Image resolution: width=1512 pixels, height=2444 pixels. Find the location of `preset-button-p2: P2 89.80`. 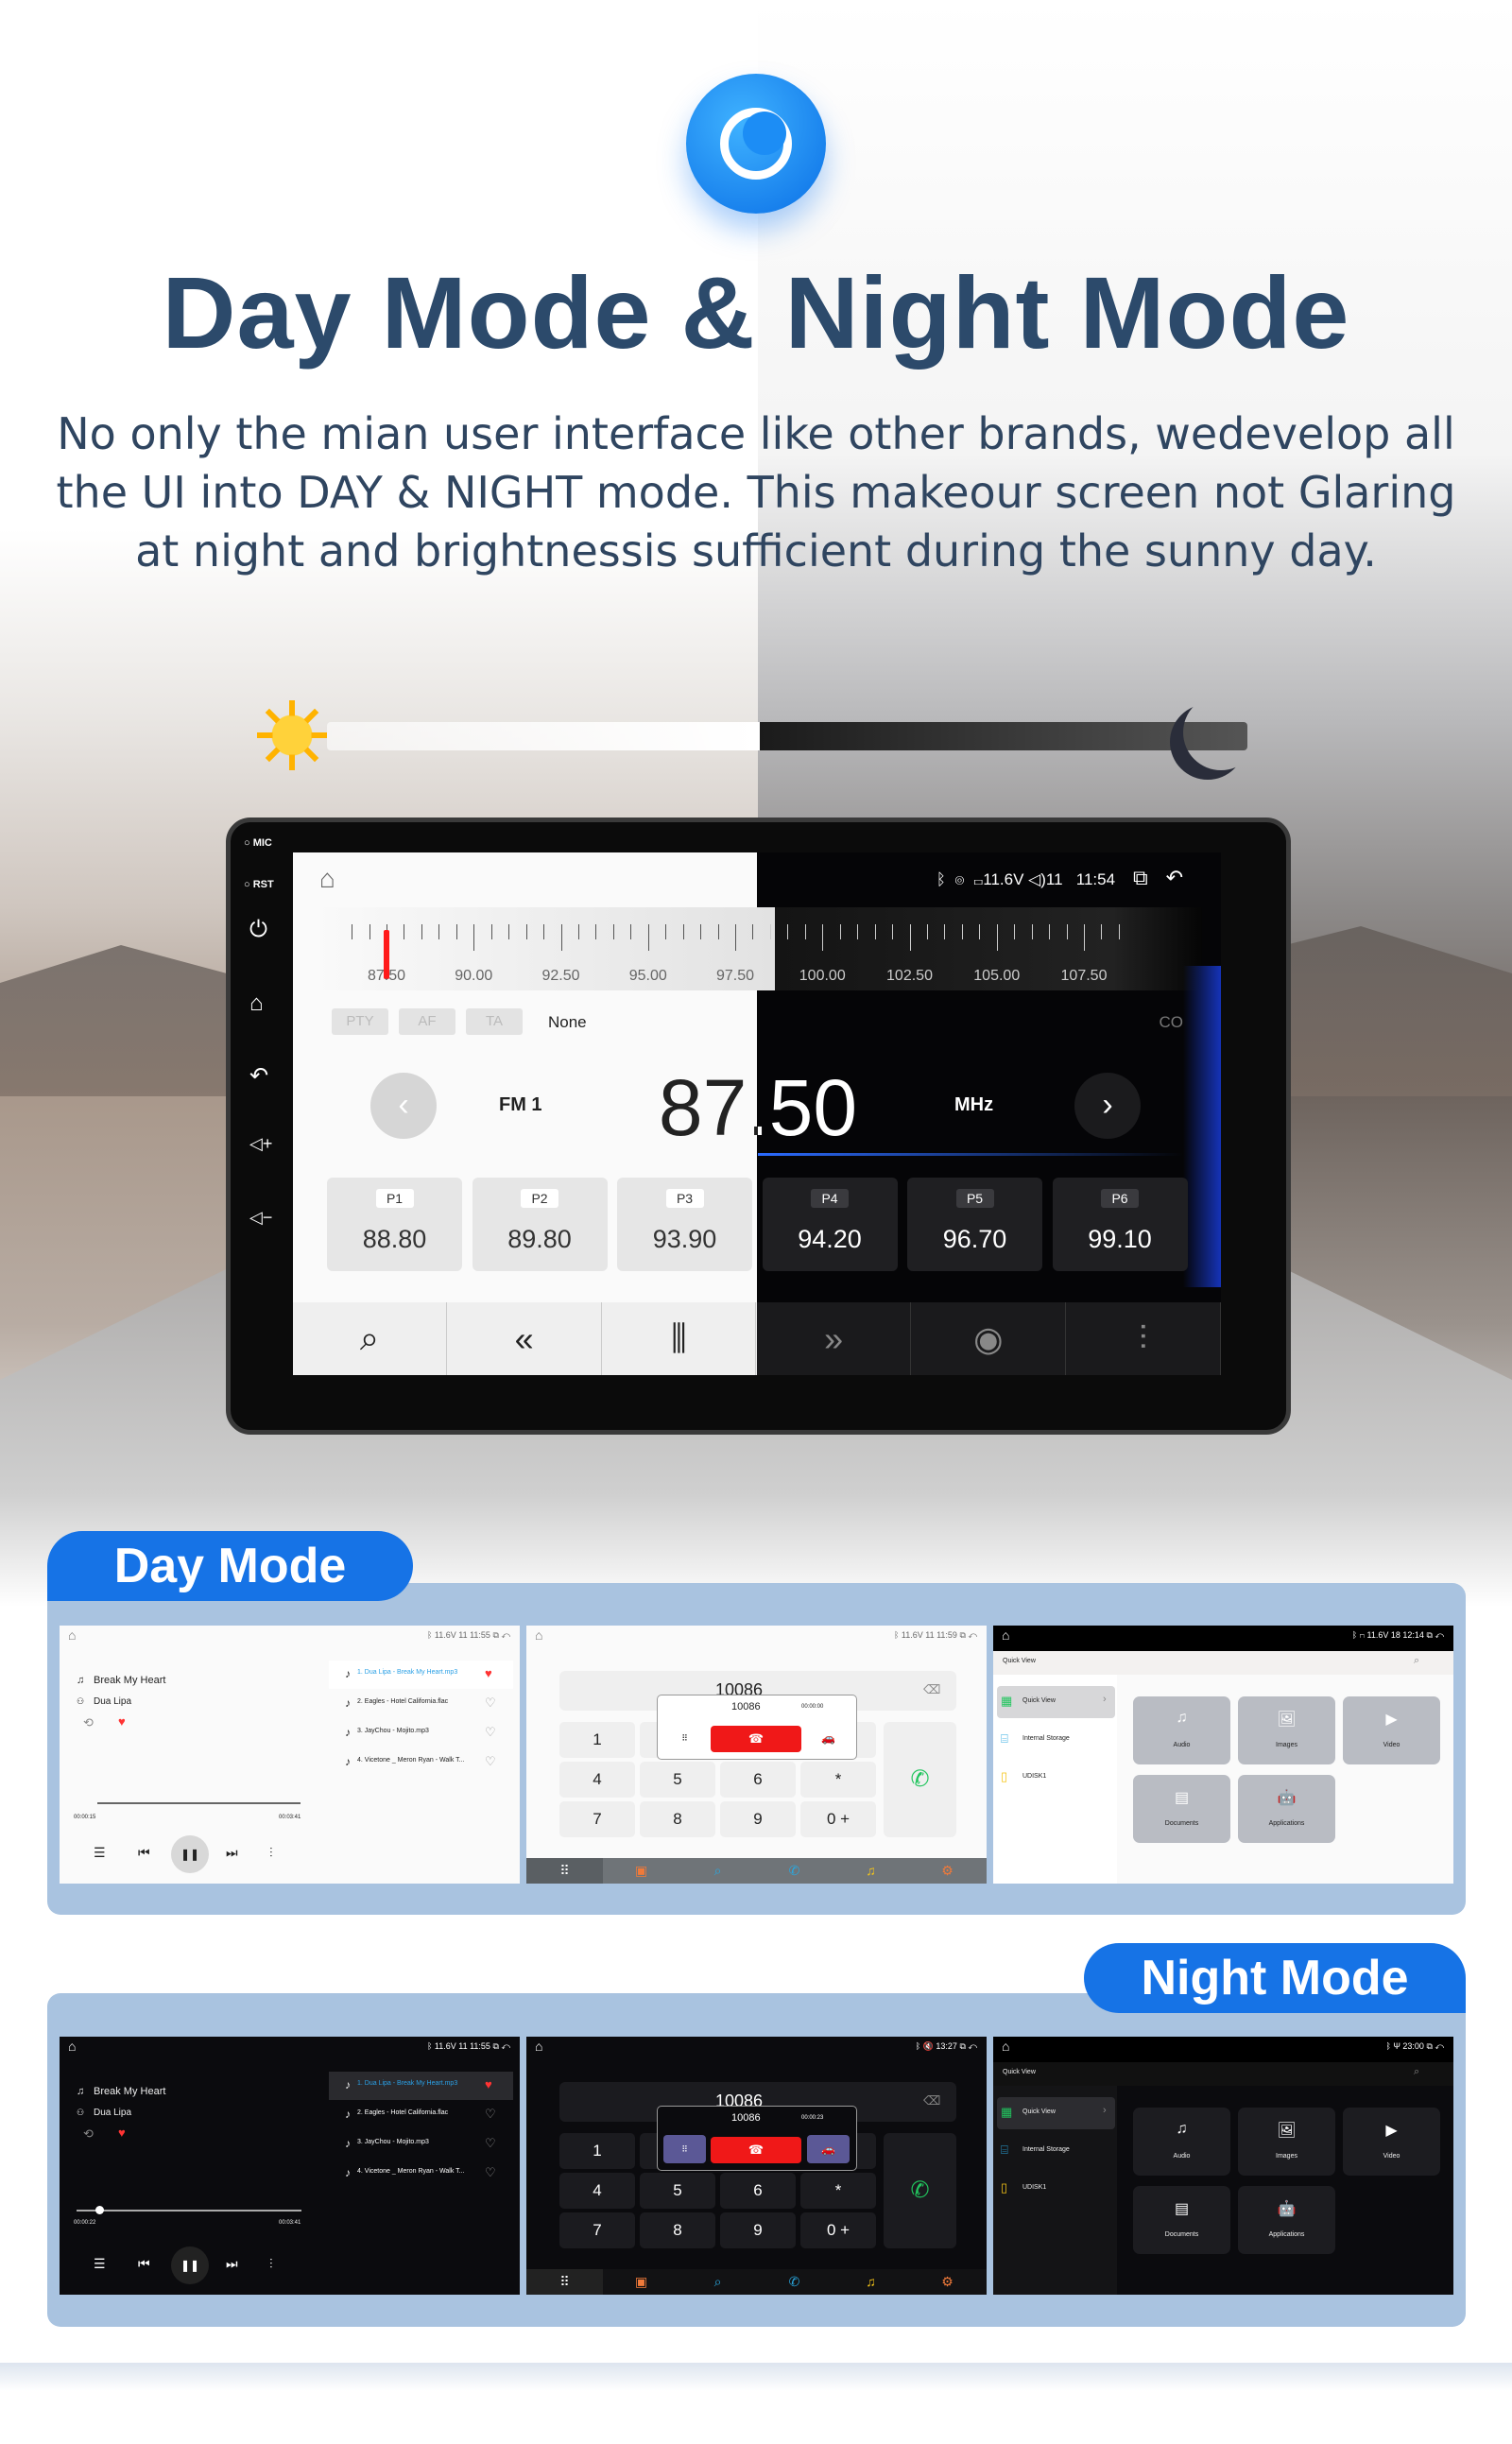

preset-button-p2: P2 89.80 is located at coordinates (540, 1224).